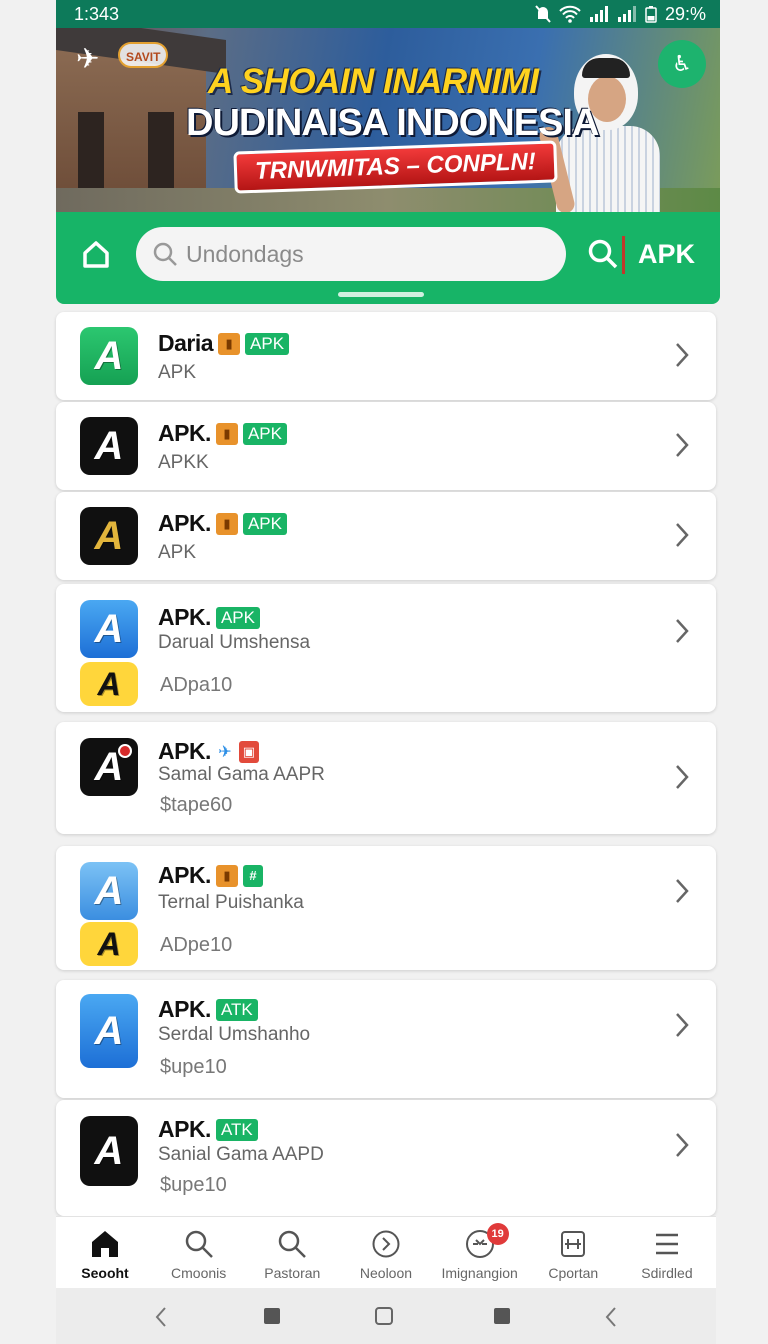  What do you see at coordinates (234, 642) in the screenshot?
I see `app-subtitle: Darual Umshensa` at bounding box center [234, 642].